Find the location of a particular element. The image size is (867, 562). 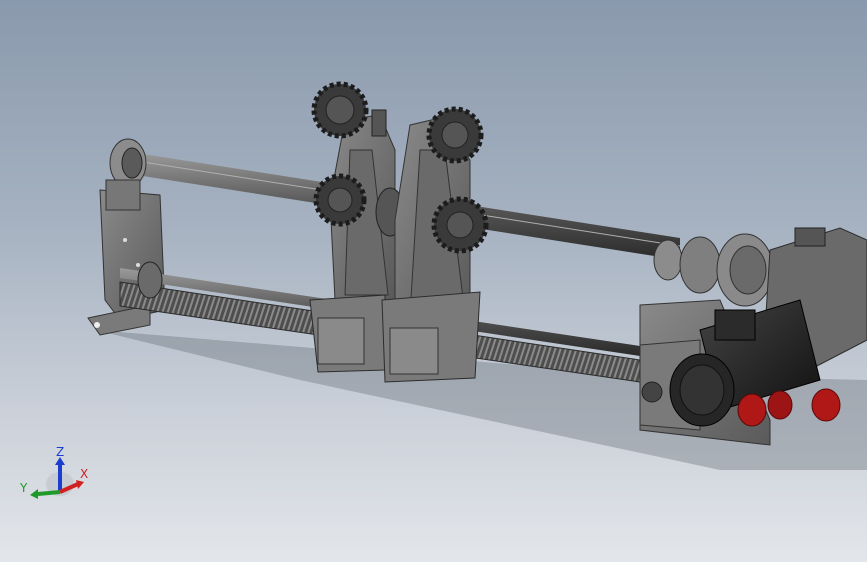

y-axis-label: Y is located at coordinates (23, 488).